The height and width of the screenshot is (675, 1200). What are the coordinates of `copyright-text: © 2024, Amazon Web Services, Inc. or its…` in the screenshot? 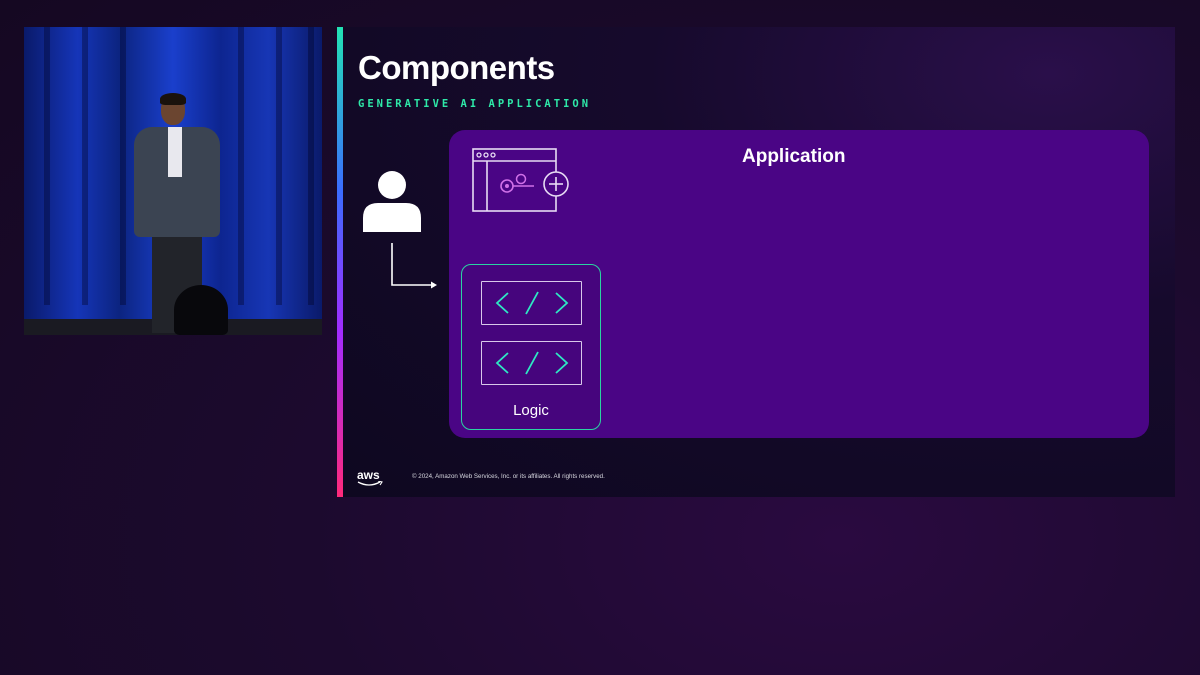 It's located at (508, 476).